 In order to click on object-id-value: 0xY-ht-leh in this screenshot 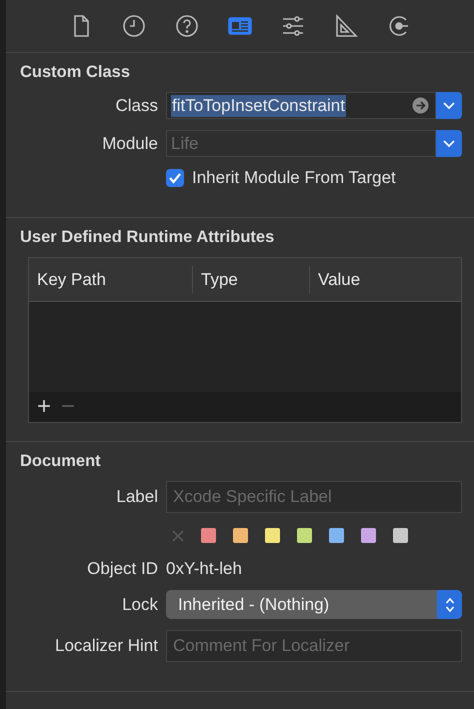, I will do `click(204, 569)`.